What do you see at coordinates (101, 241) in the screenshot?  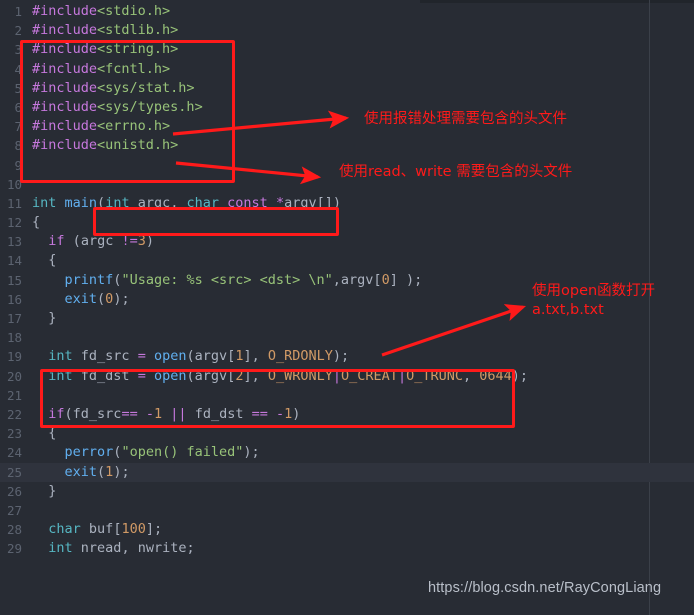 I see `line-source: if (argc !=3)` at bounding box center [101, 241].